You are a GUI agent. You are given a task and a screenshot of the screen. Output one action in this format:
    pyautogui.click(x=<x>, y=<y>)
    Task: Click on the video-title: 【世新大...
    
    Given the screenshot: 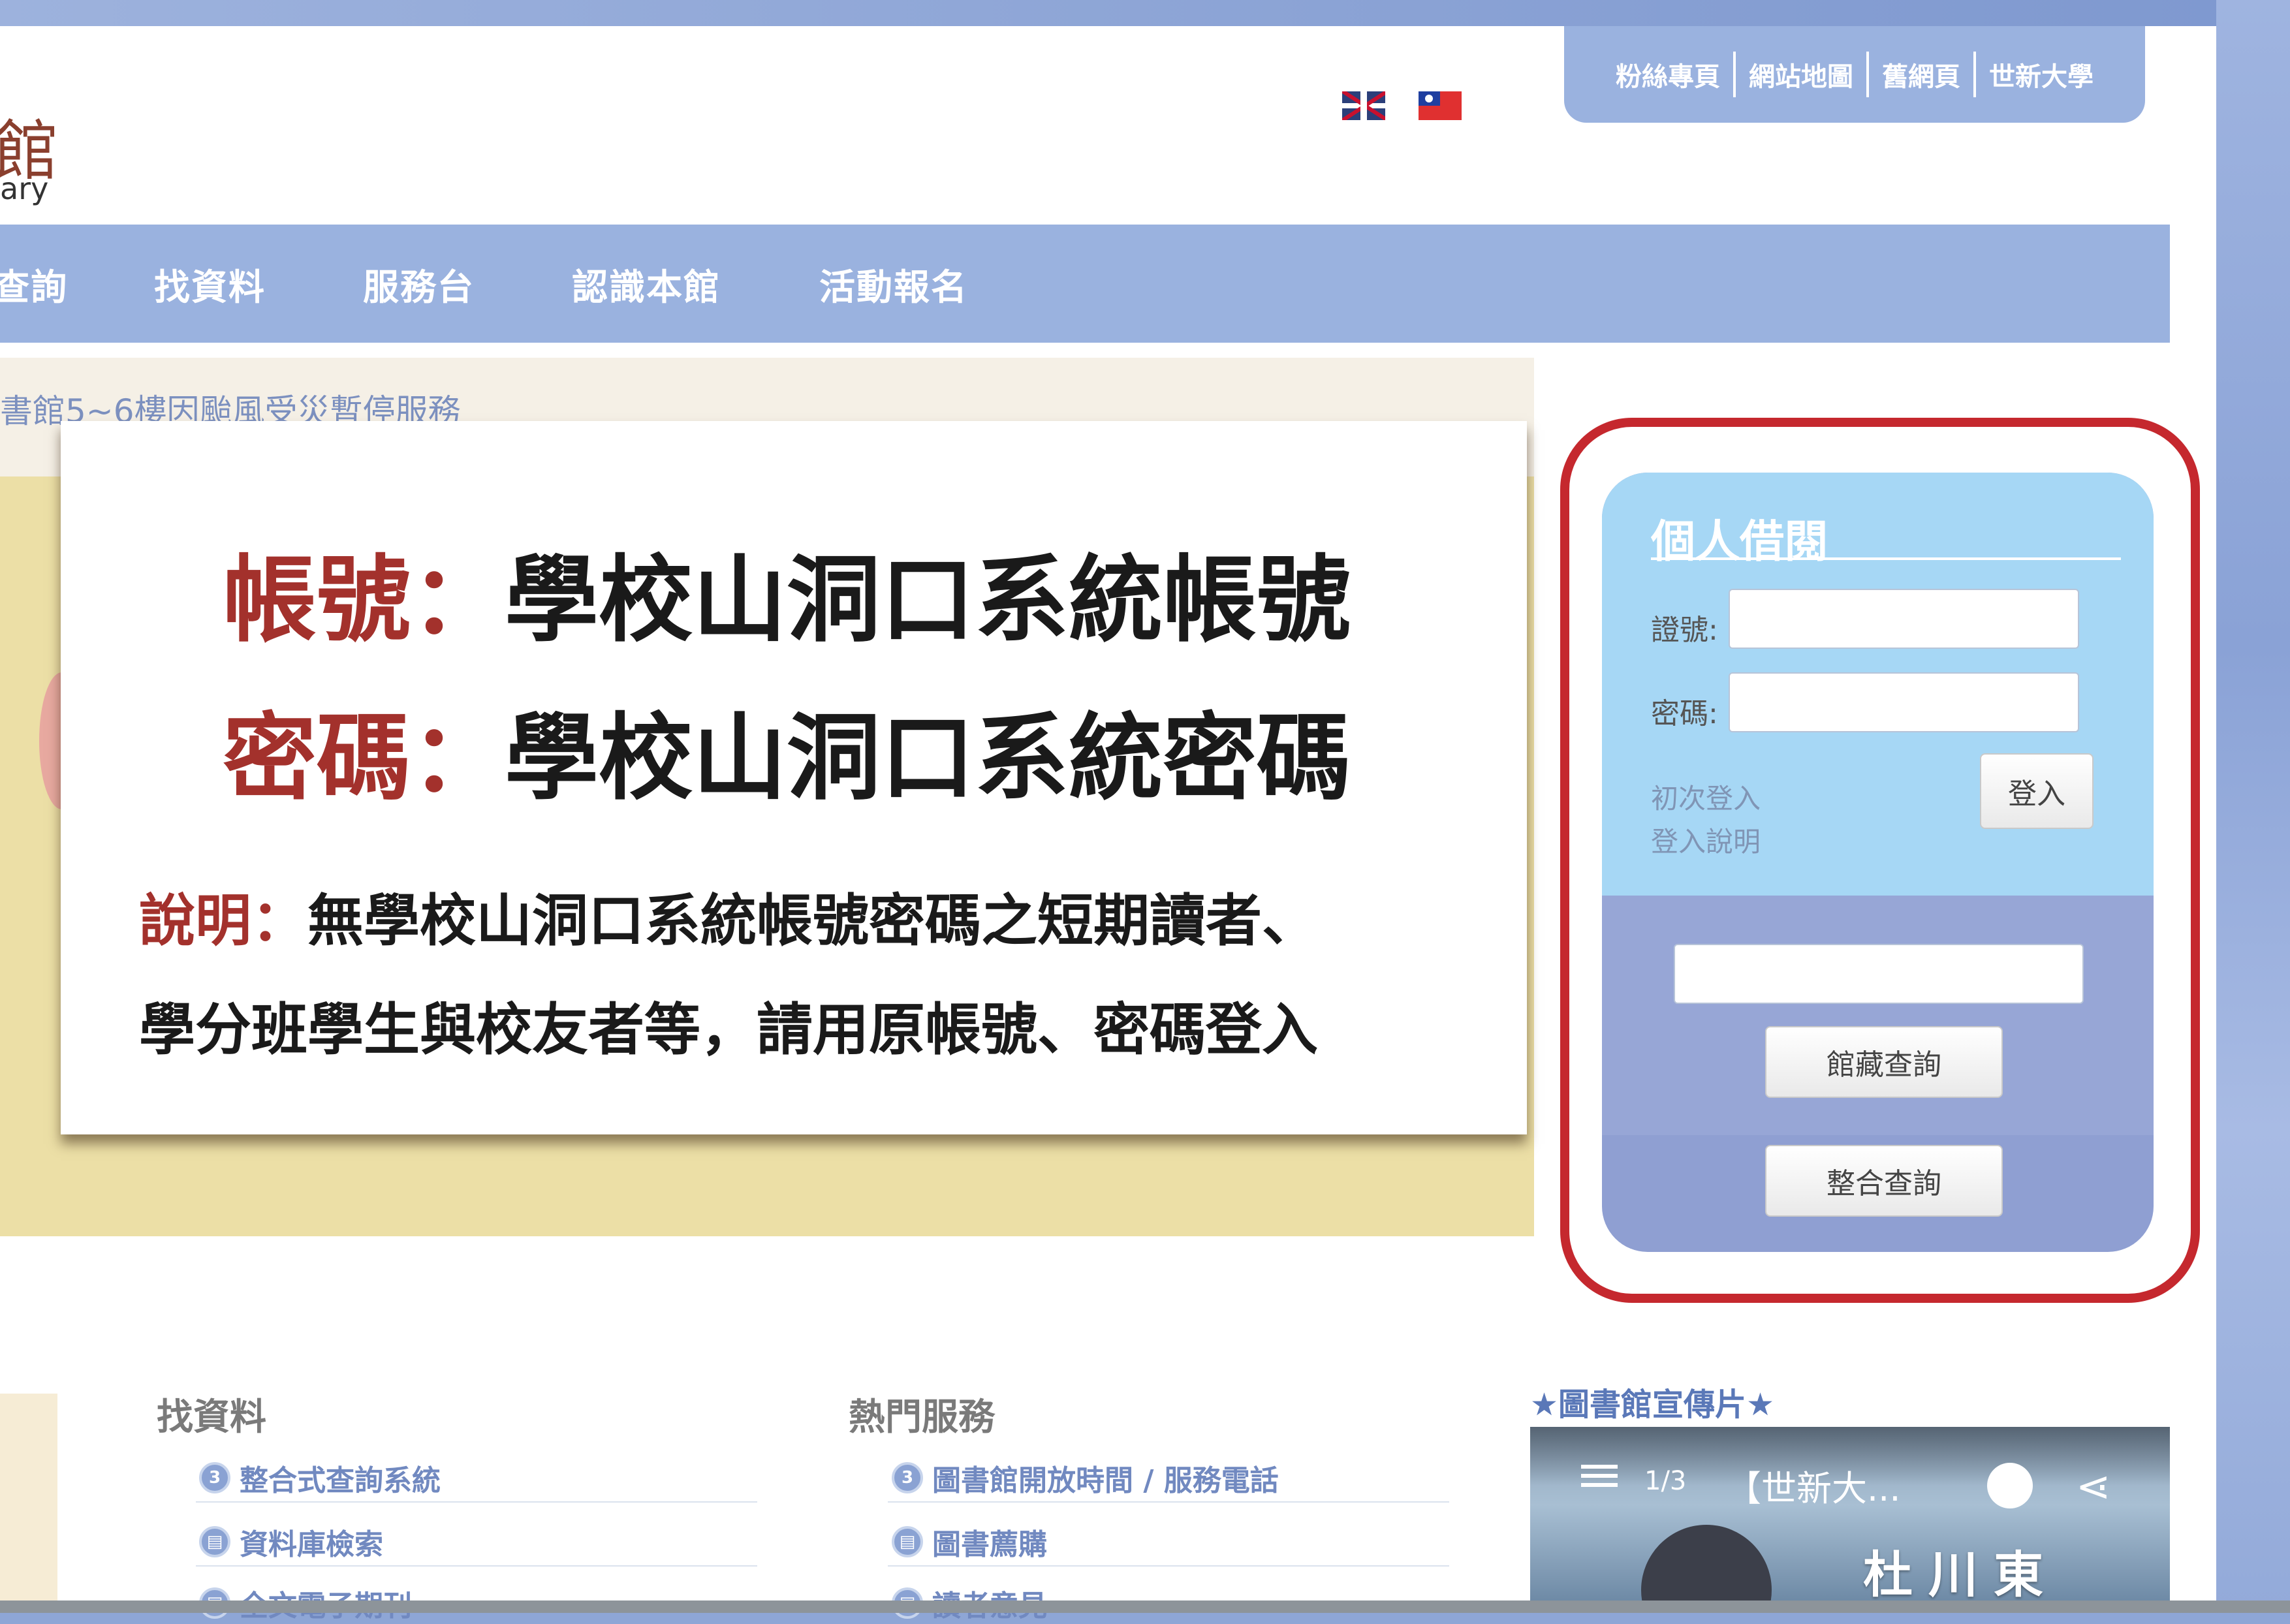 What is the action you would take?
    pyautogui.click(x=1813, y=1485)
    